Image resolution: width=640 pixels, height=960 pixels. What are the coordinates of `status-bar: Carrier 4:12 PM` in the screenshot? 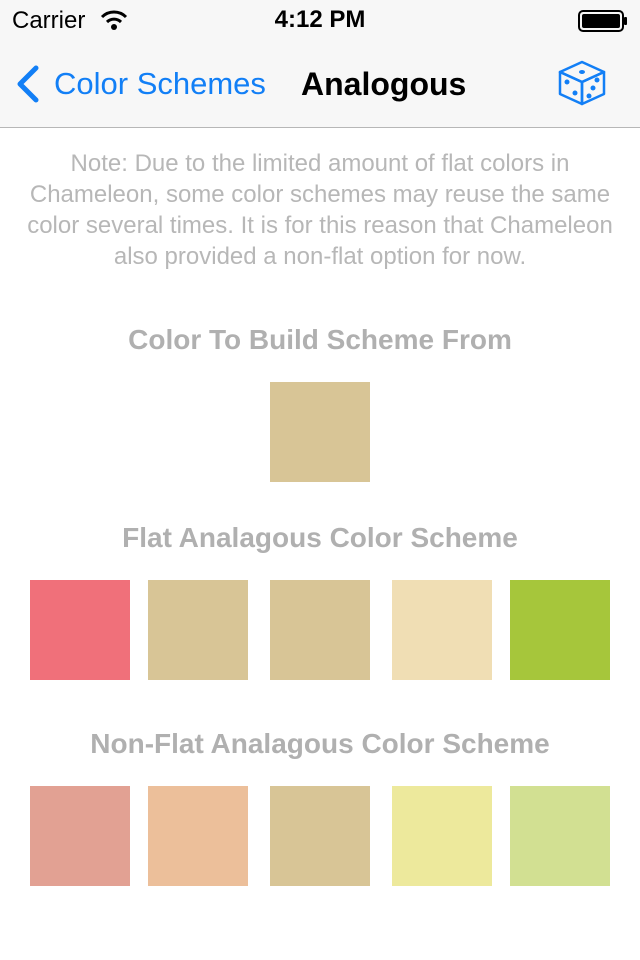 It's located at (320, 20).